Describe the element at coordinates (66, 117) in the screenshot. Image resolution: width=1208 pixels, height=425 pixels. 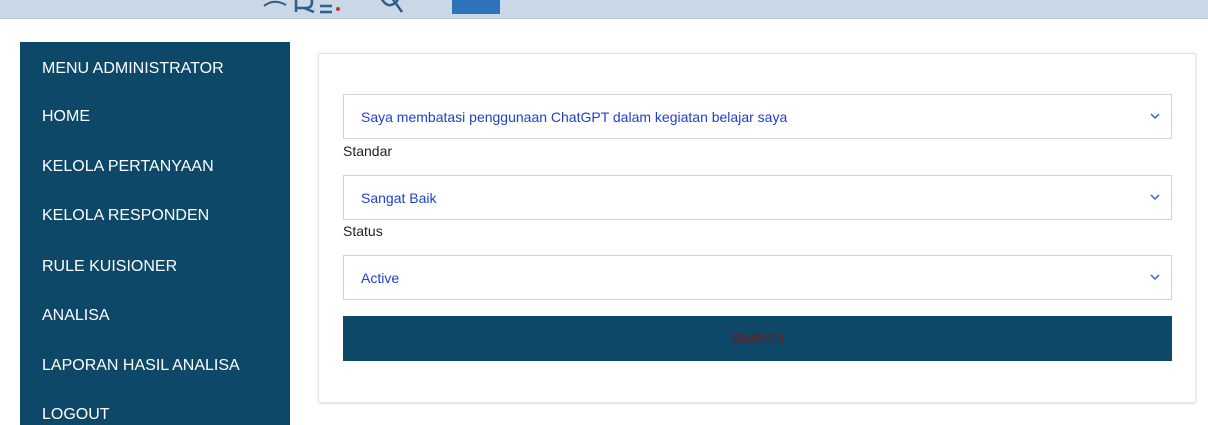
I see `sidebar-item-home: HOME` at that location.